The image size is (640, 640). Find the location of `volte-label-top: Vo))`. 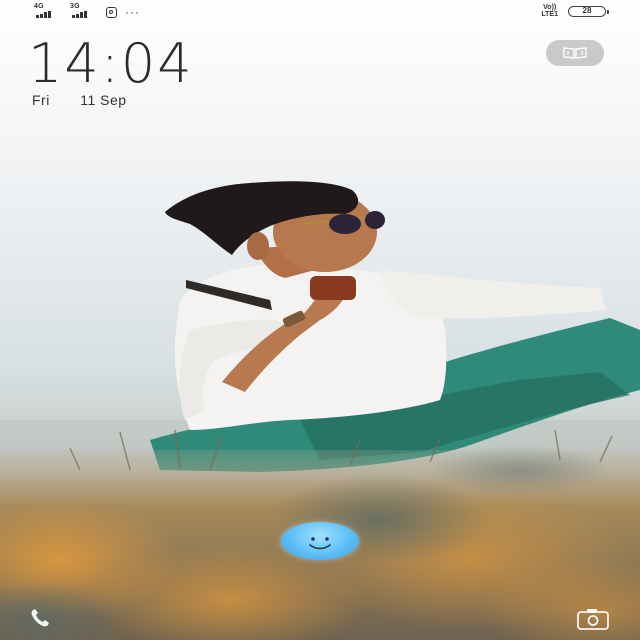

volte-label-top: Vo)) is located at coordinates (550, 7).